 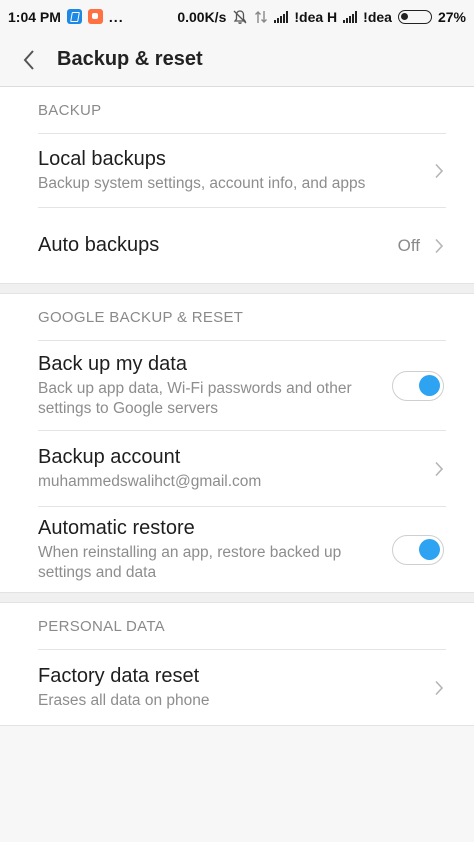 What do you see at coordinates (451, 16) in the screenshot?
I see `battery-level: 27%` at bounding box center [451, 16].